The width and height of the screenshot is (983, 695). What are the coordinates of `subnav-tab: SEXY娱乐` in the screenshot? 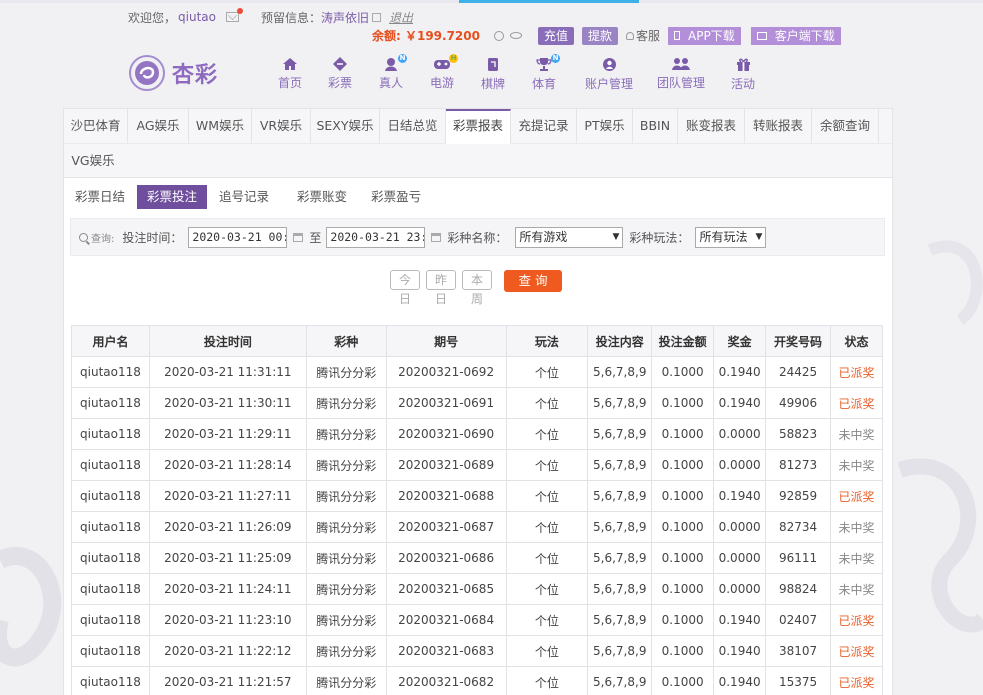 It's located at (345, 126).